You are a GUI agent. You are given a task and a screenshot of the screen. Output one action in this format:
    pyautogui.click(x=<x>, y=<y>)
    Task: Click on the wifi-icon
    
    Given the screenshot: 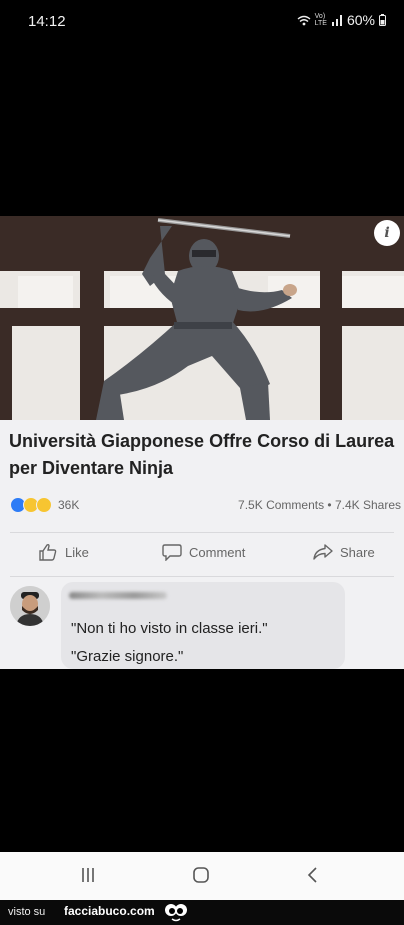 What is the action you would take?
    pyautogui.click(x=304, y=20)
    